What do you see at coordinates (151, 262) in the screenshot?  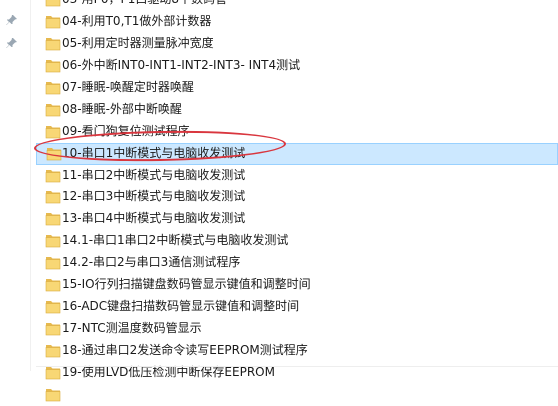 I see `folder-name: 14.2-串口2与串口3通信测试程序` at bounding box center [151, 262].